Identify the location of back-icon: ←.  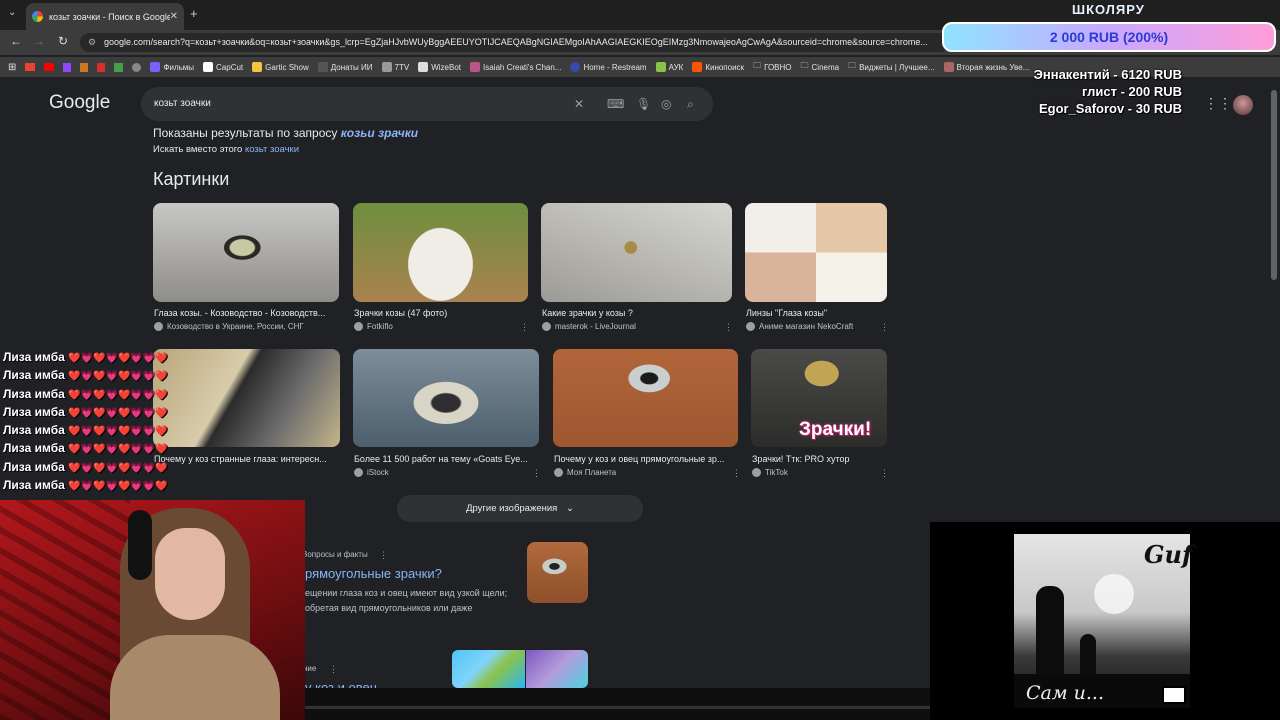
(16, 41).